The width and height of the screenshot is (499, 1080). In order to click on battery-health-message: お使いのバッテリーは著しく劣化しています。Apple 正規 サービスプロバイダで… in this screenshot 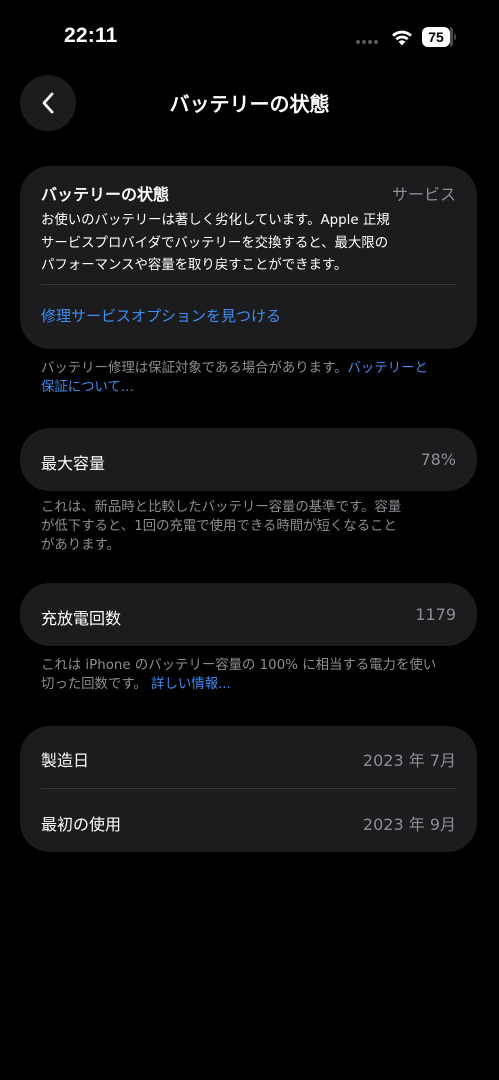, I will do `click(251, 244)`.